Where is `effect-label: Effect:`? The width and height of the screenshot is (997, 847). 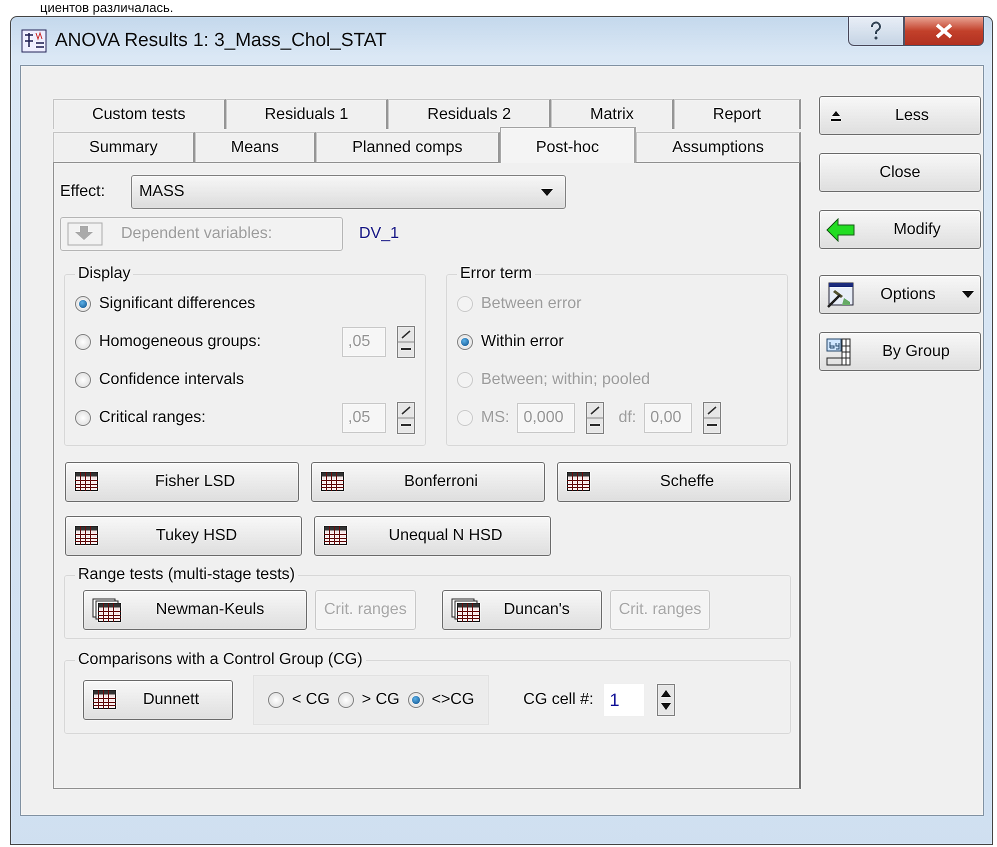
effect-label: Effect: is located at coordinates (83, 192).